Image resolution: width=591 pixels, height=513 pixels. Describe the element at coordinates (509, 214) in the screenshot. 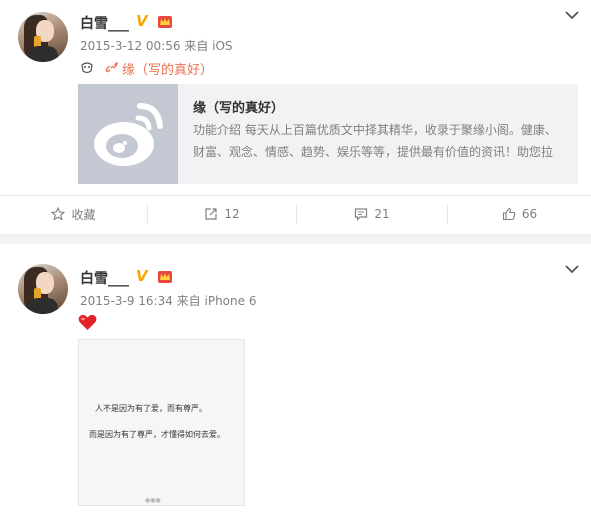

I see `like-icon` at that location.